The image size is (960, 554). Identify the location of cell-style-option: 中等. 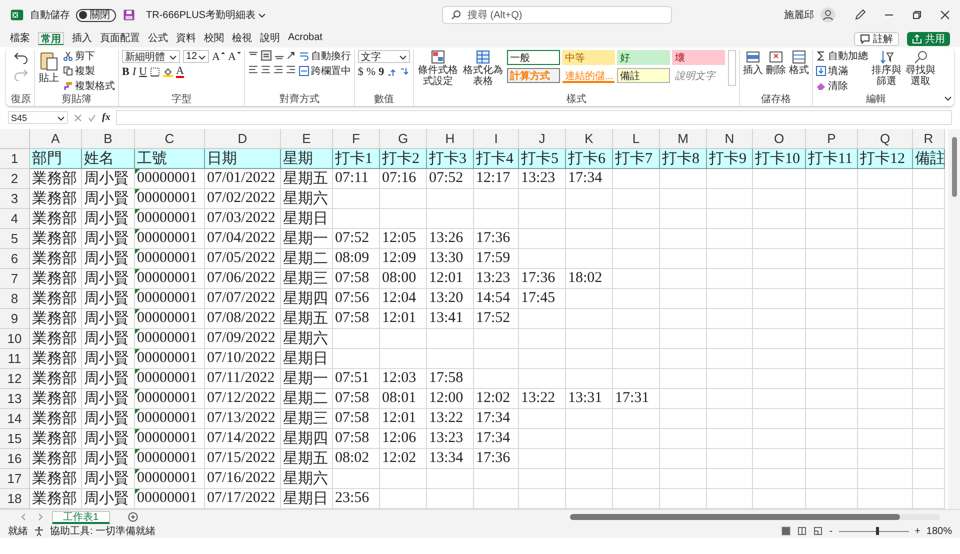
(589, 57).